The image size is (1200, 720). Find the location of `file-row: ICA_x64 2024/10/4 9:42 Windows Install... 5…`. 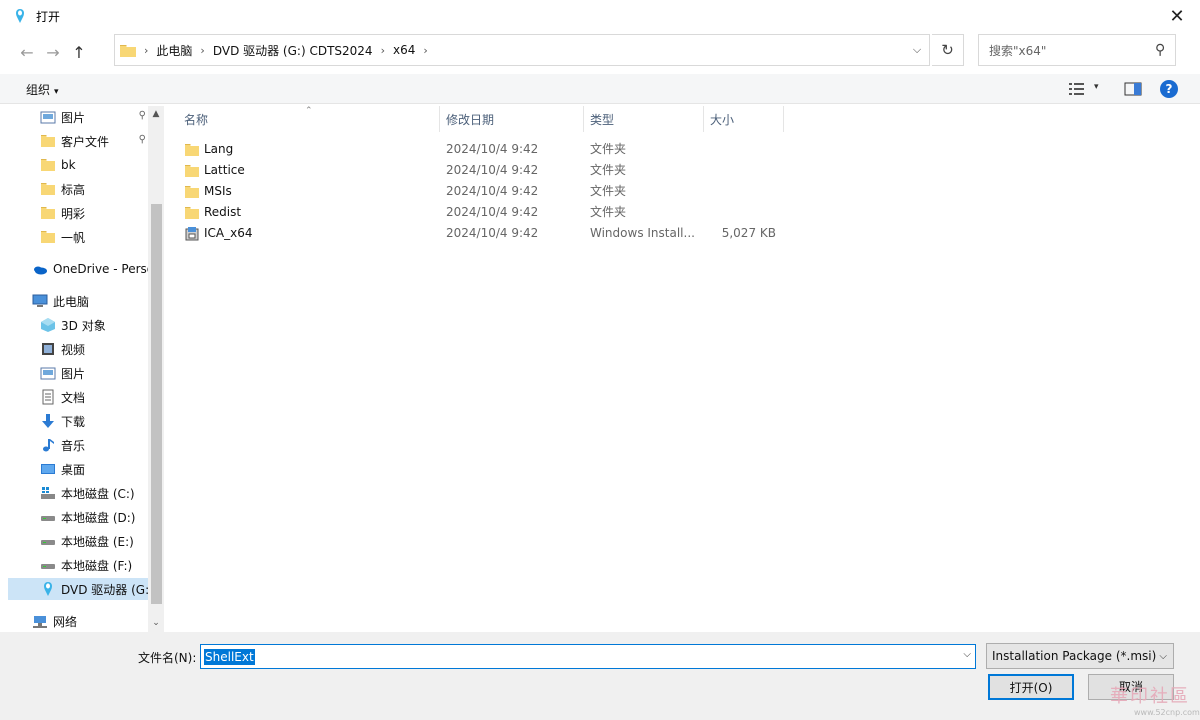

file-row: ICA_x64 2024/10/4 9:42 Windows Install... 5… is located at coordinates (482, 233).